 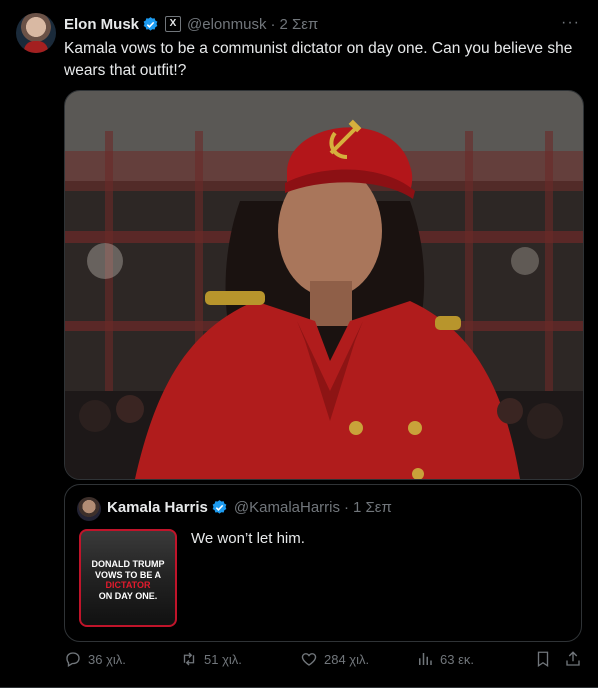 I want to click on more-options-icon: ···, so click(x=570, y=23).